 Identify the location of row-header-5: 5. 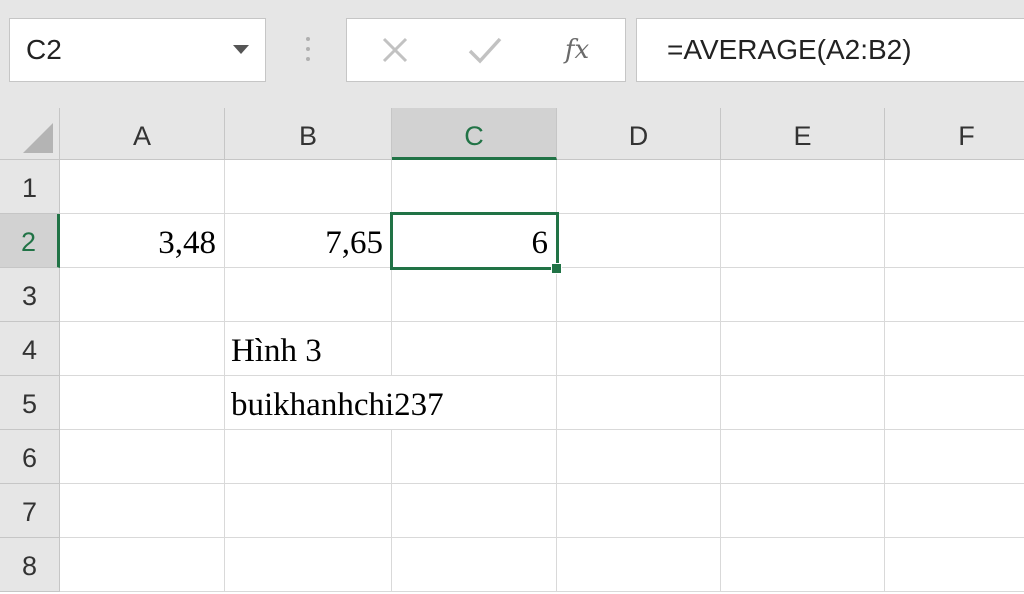
(30, 403).